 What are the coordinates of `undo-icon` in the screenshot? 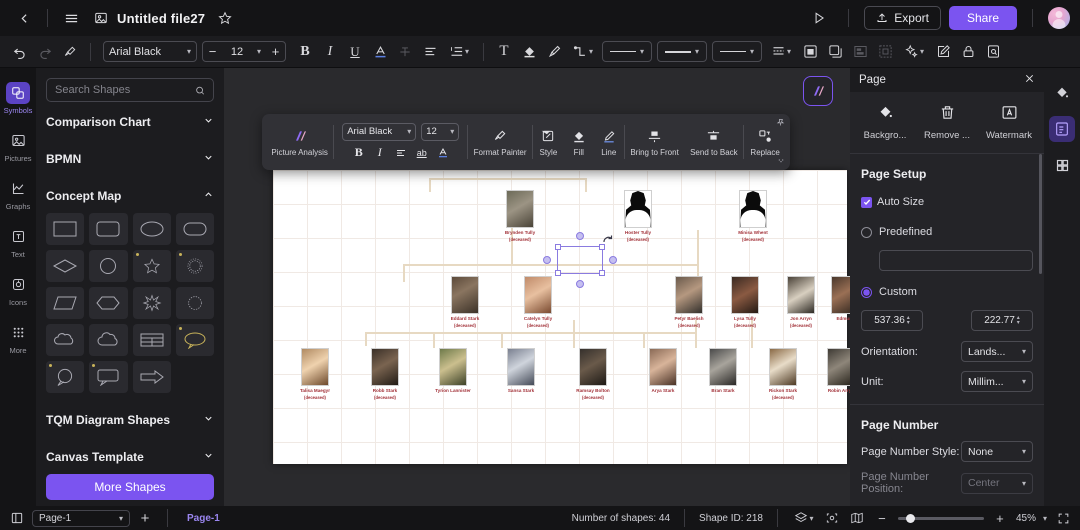 It's located at (20, 52).